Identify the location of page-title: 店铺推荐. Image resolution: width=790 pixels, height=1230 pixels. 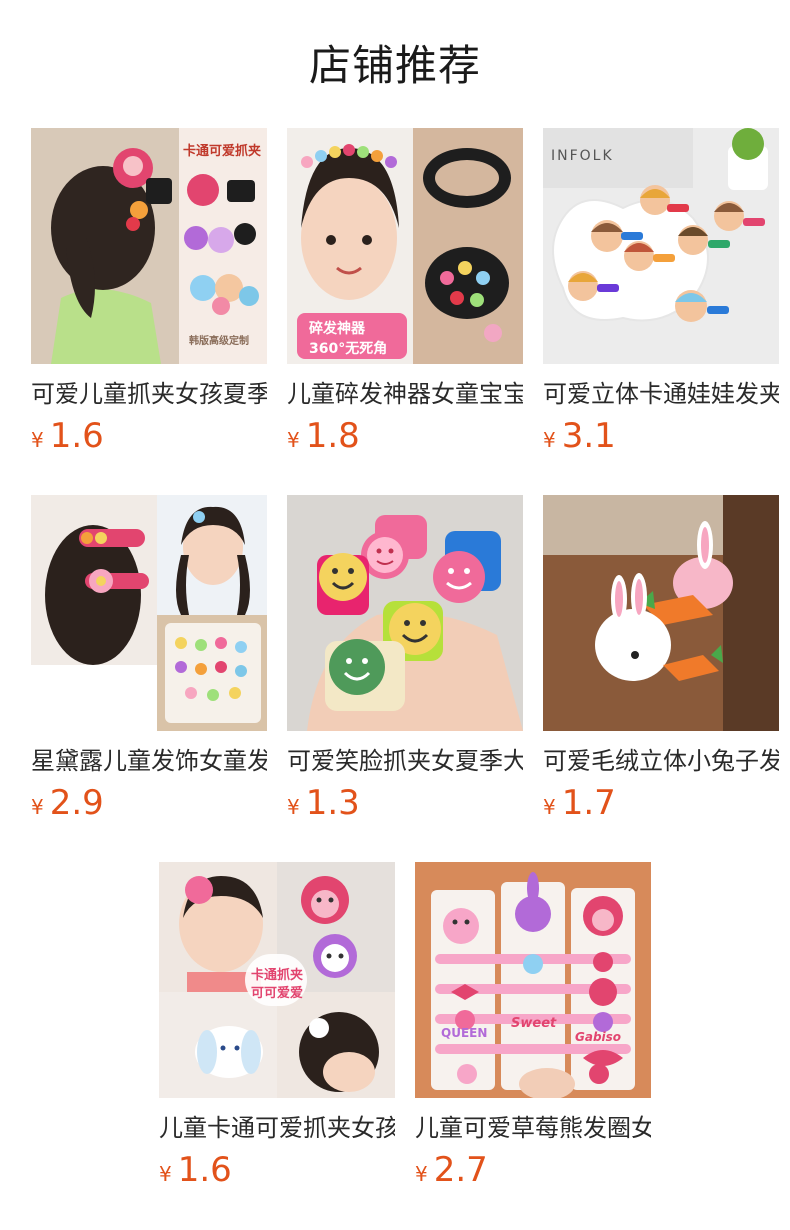
(394, 65).